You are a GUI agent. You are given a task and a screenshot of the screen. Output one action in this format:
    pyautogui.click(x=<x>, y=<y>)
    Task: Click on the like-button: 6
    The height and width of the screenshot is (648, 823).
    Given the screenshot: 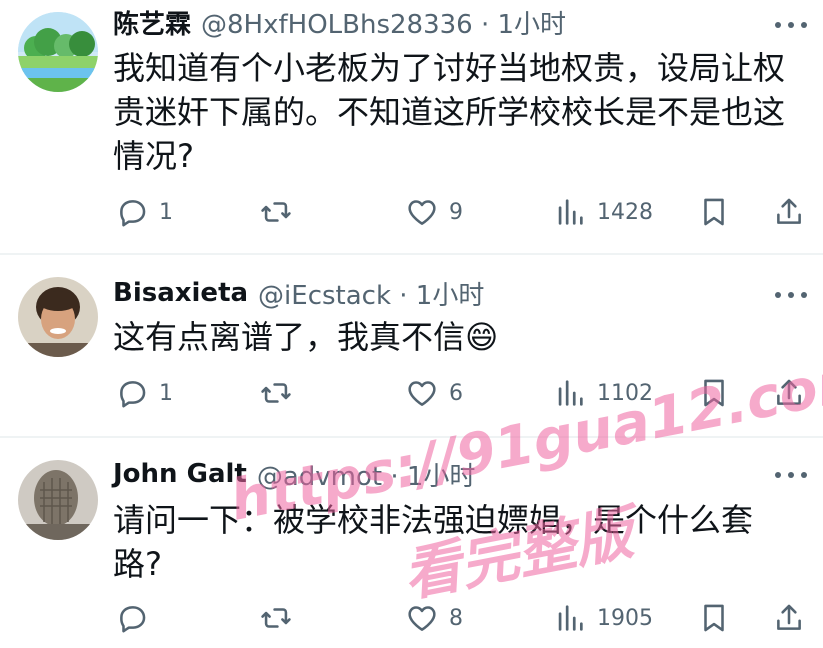 What is the action you would take?
    pyautogui.click(x=434, y=393)
    